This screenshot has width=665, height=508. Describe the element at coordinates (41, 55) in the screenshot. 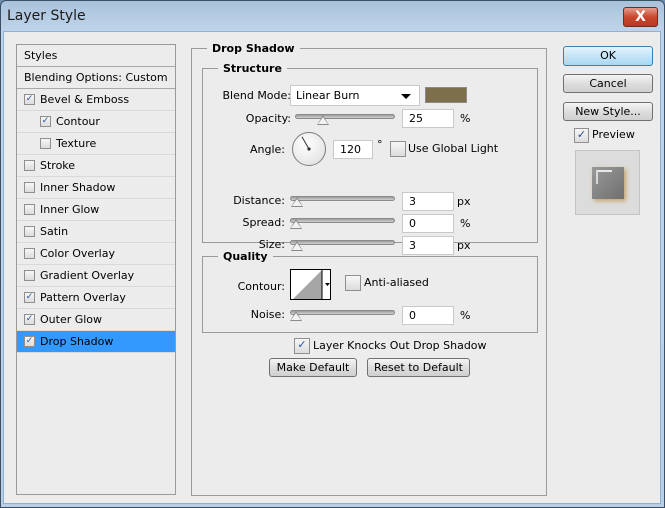

I see `styles-header-label: Styles` at that location.